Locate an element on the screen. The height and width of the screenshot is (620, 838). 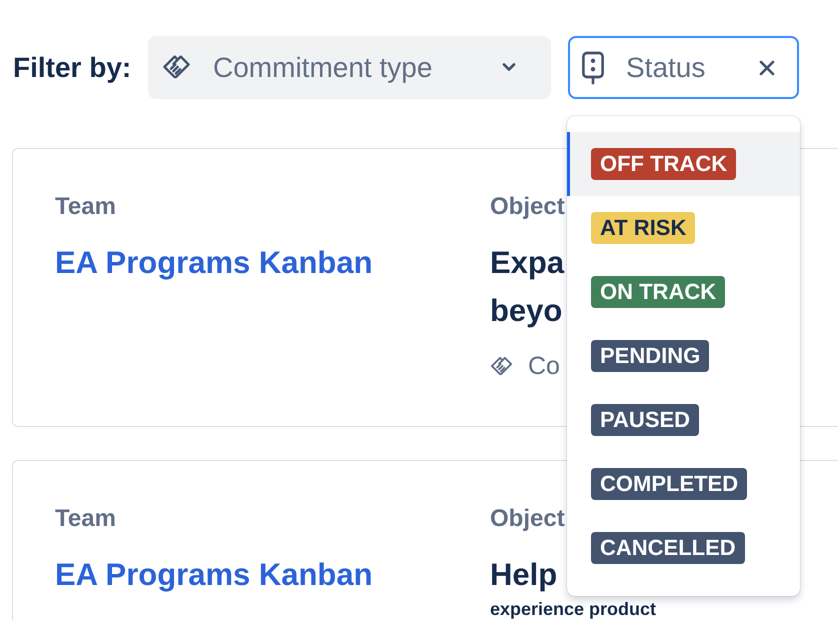
card-title-text: Expa is located at coordinates (527, 263).